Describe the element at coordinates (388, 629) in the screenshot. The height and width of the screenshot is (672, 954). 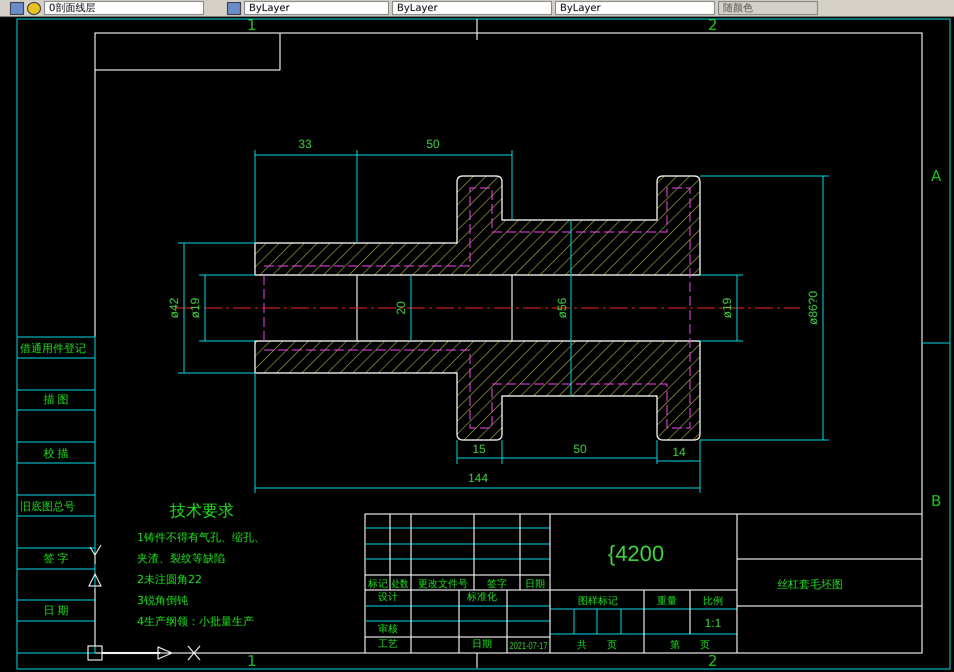
I see `table-label: 审核` at that location.